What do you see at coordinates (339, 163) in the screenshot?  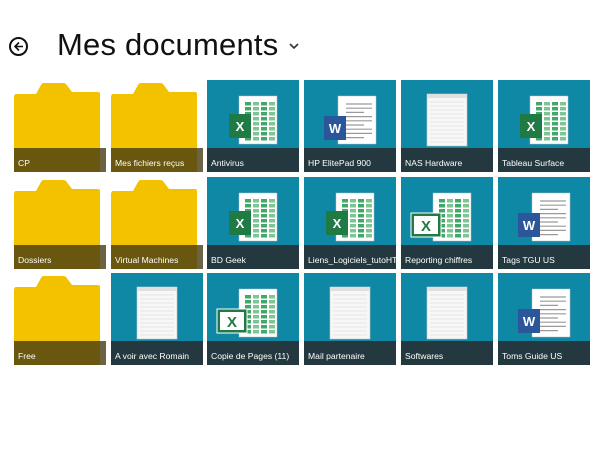 I see `tile-label: HP ElitePad 900` at bounding box center [339, 163].